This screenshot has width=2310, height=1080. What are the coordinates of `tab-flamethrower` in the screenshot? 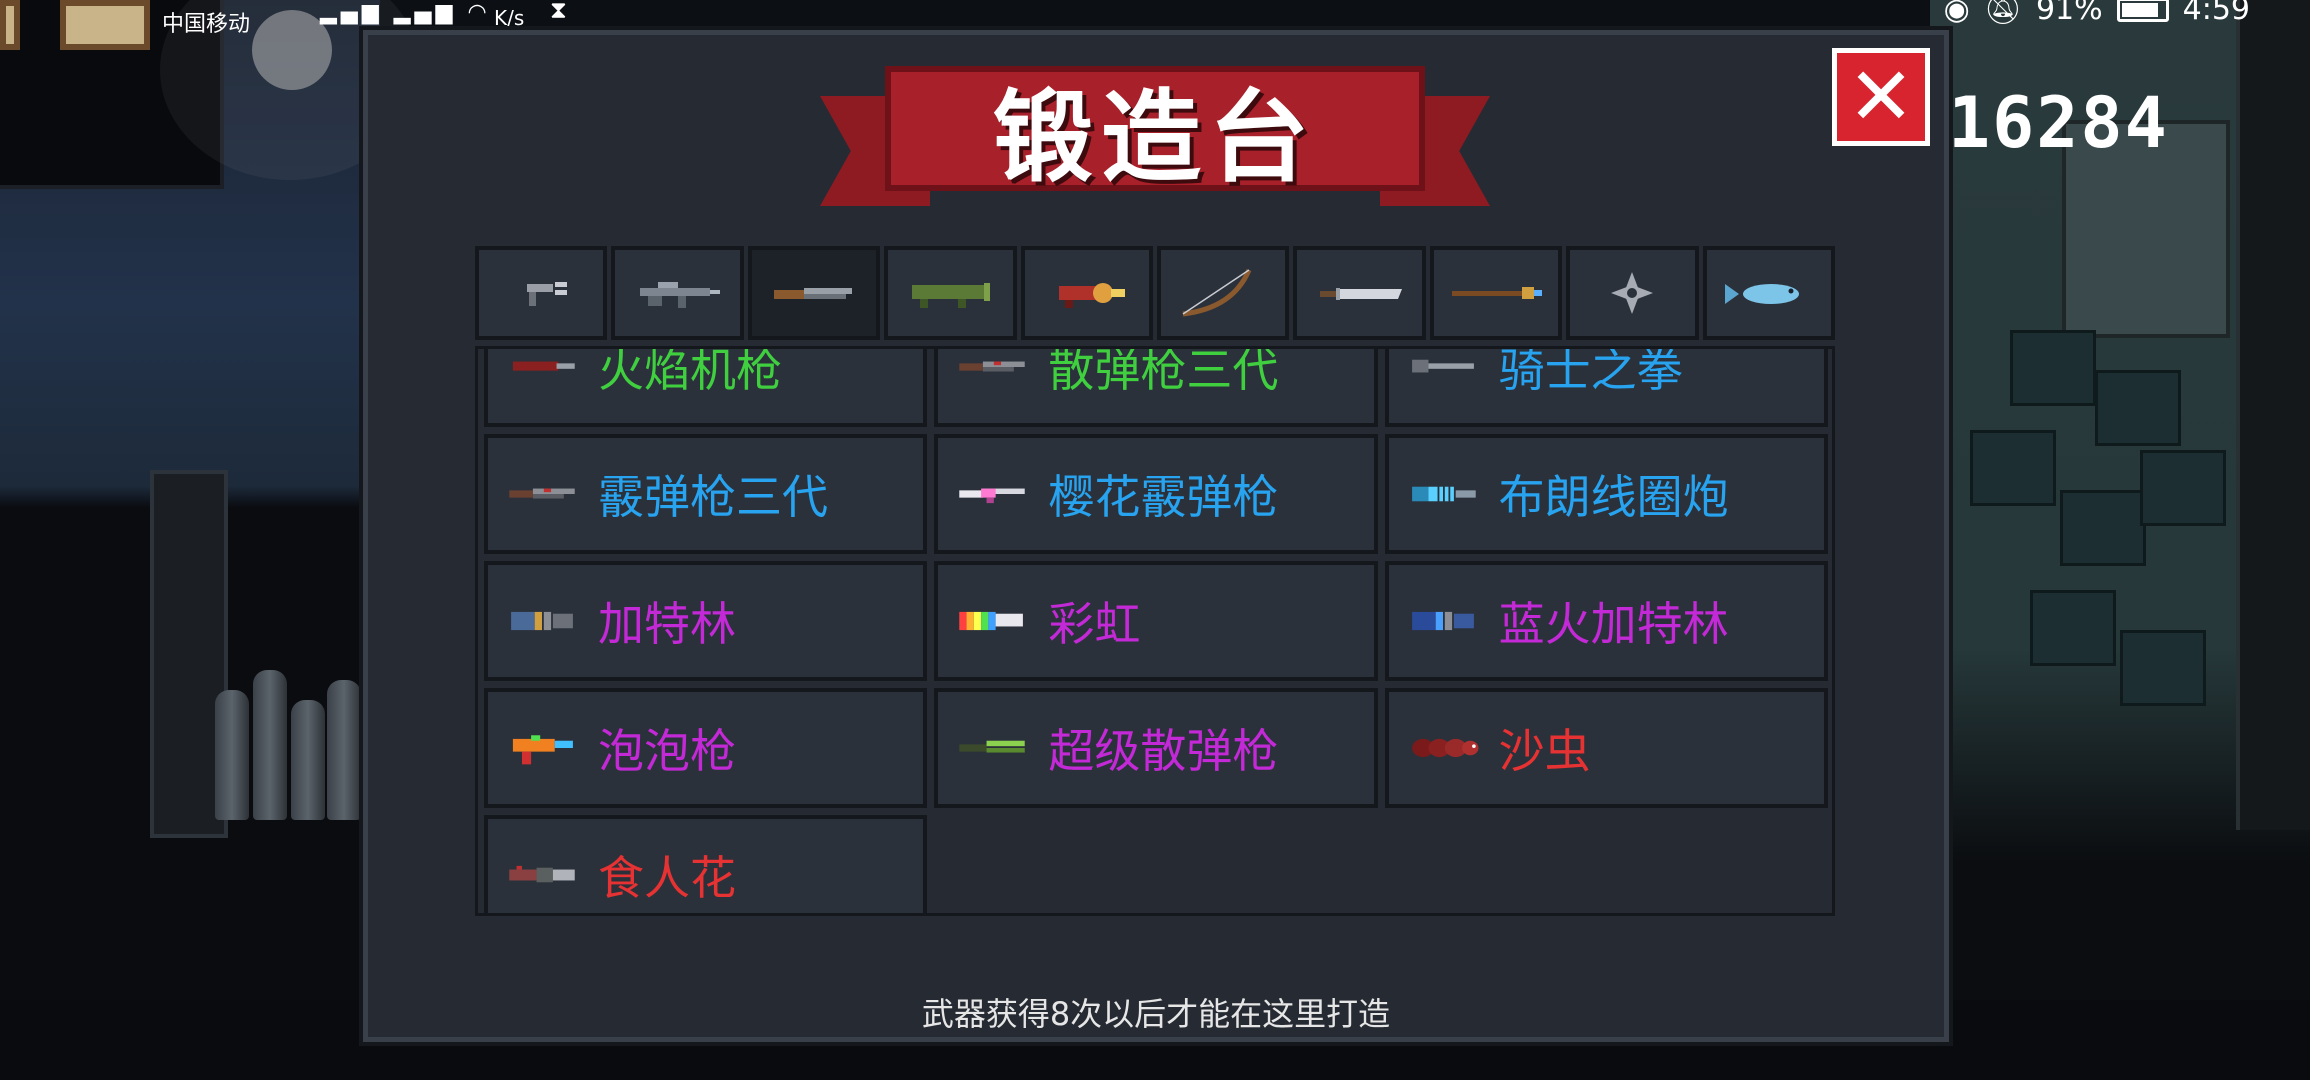 It's located at (1087, 293).